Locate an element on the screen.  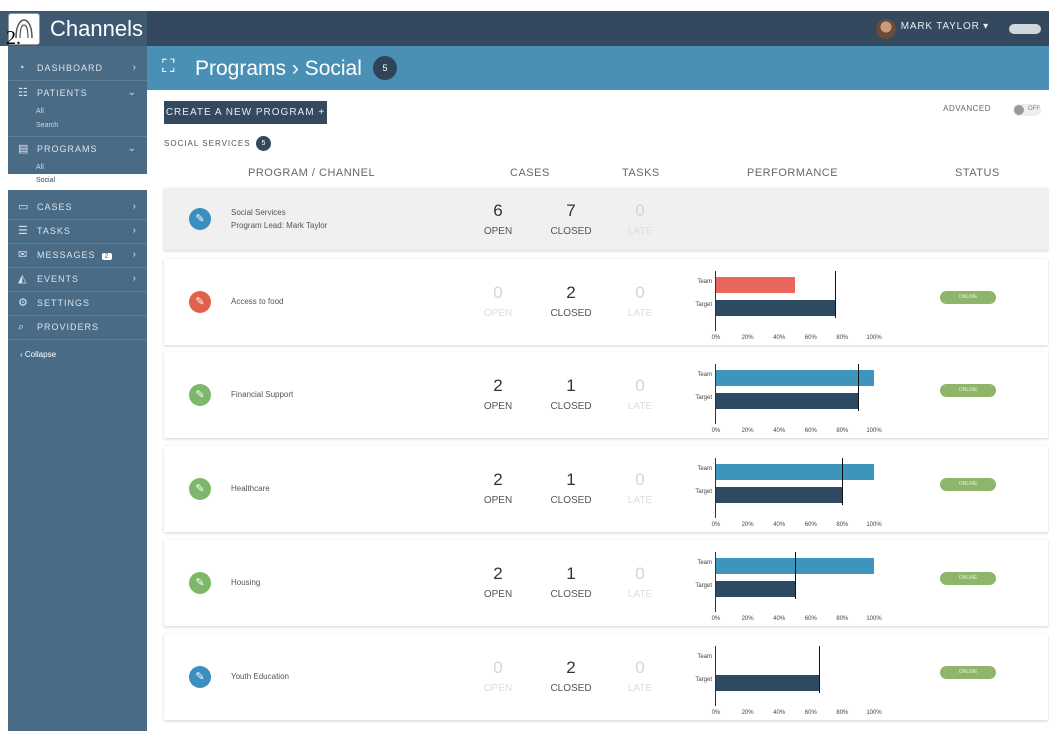
sidebar-subitem-programs-all: All is located at coordinates (40, 167).